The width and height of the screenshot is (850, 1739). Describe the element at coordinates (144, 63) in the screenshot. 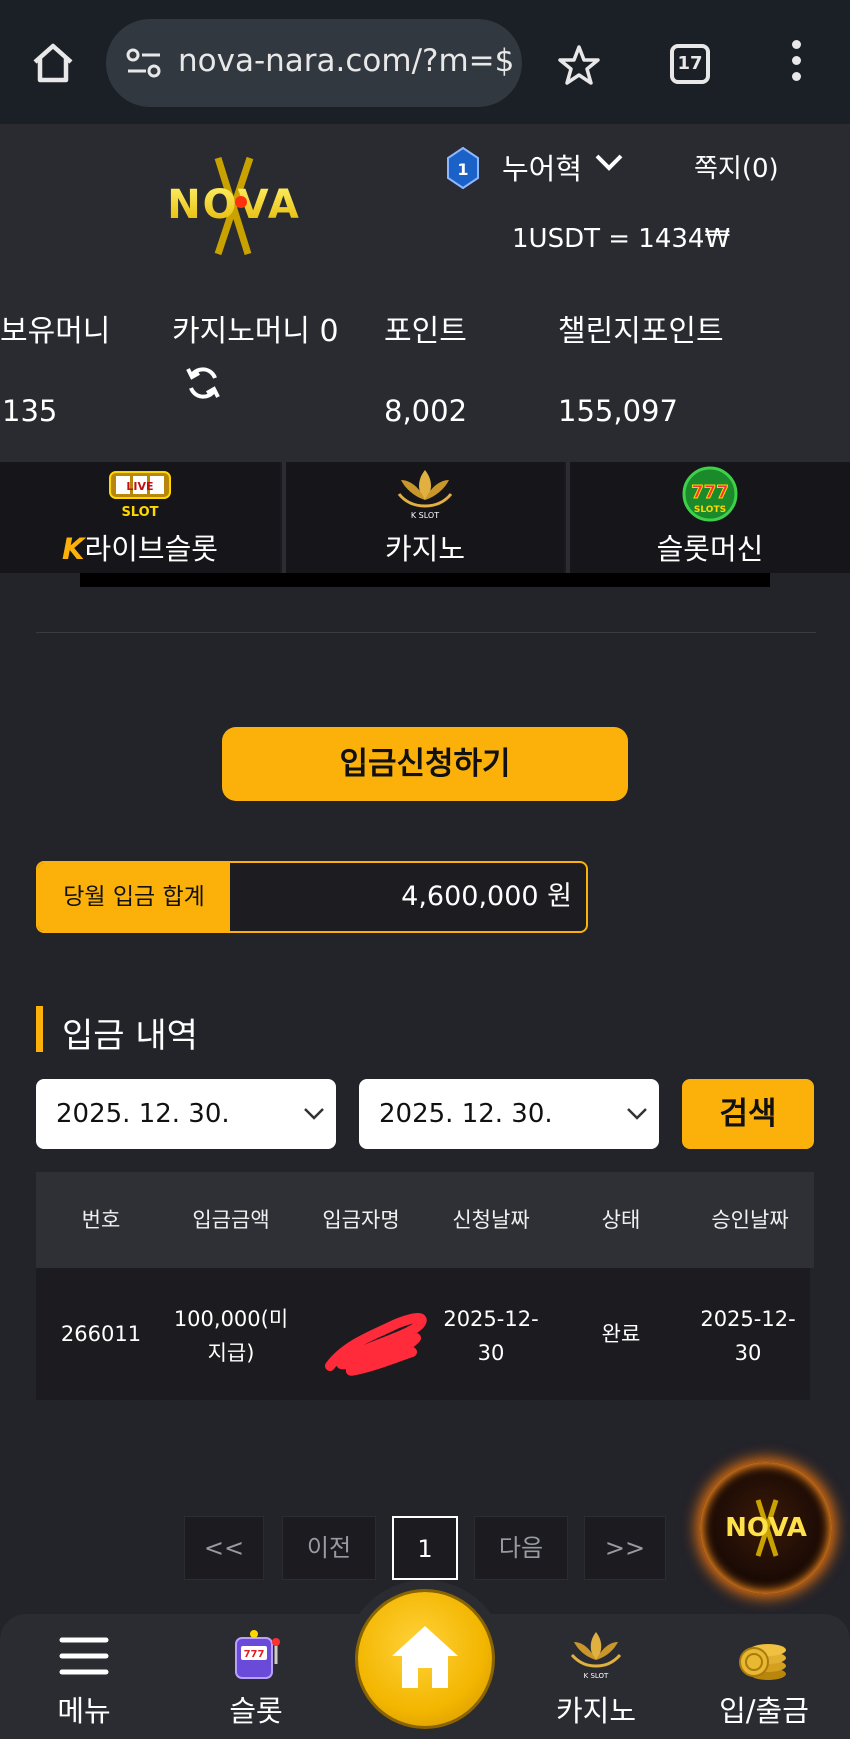

I see `site-settings-icon` at that location.